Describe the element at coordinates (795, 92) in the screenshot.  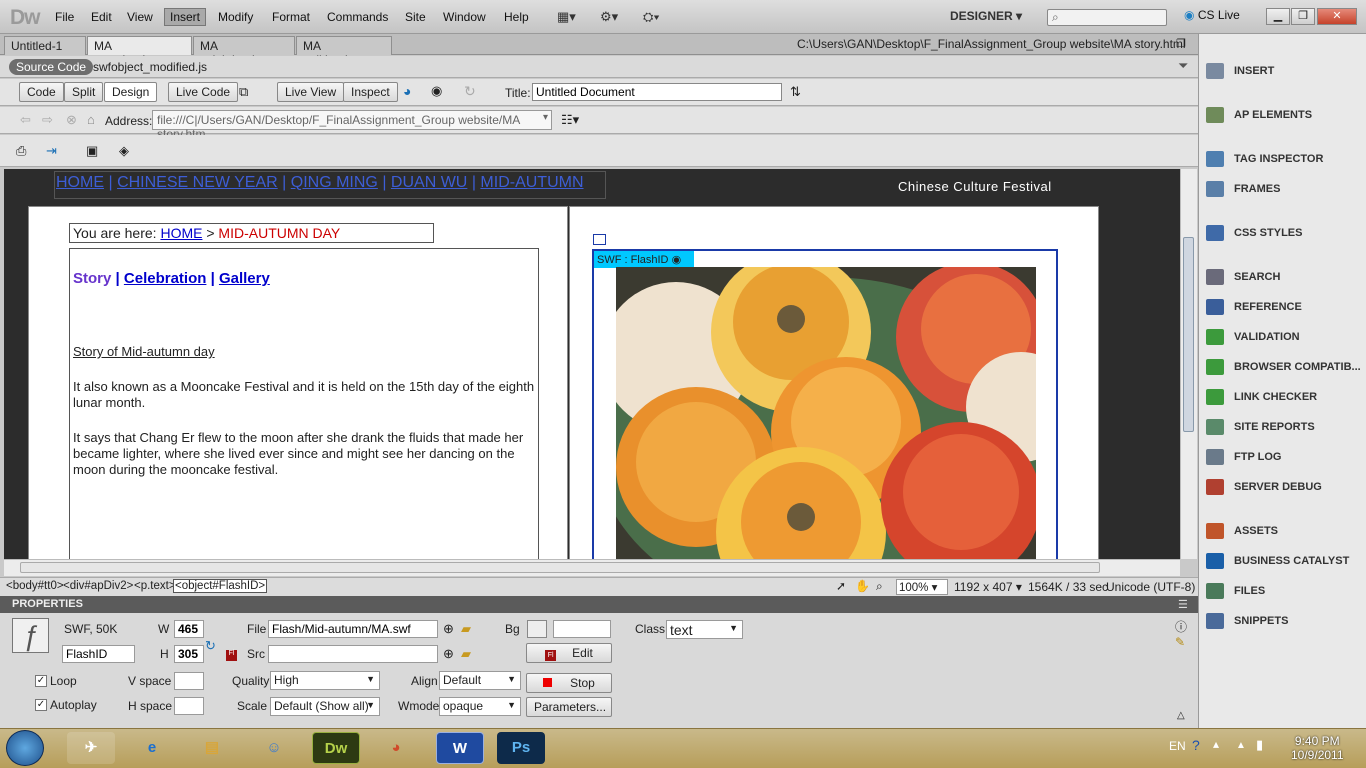
I see `file-management-icon: ⇅` at that location.